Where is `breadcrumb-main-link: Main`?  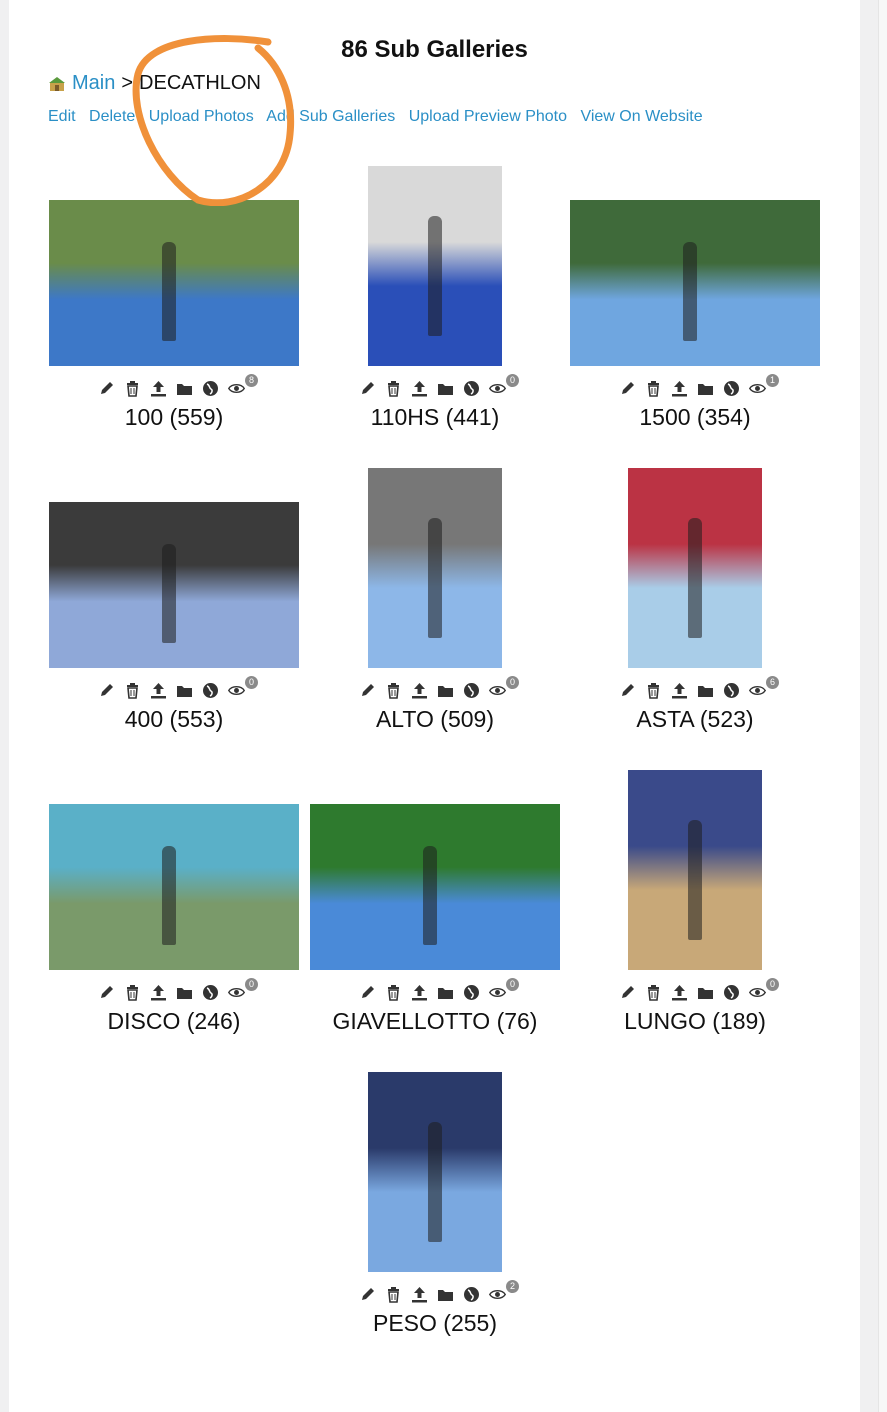 breadcrumb-main-link: Main is located at coordinates (93, 83).